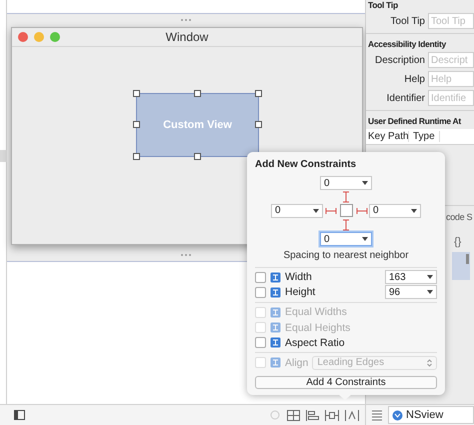 The height and width of the screenshot is (425, 474). Describe the element at coordinates (332, 415) in the screenshot. I see `pin-icon` at that location.